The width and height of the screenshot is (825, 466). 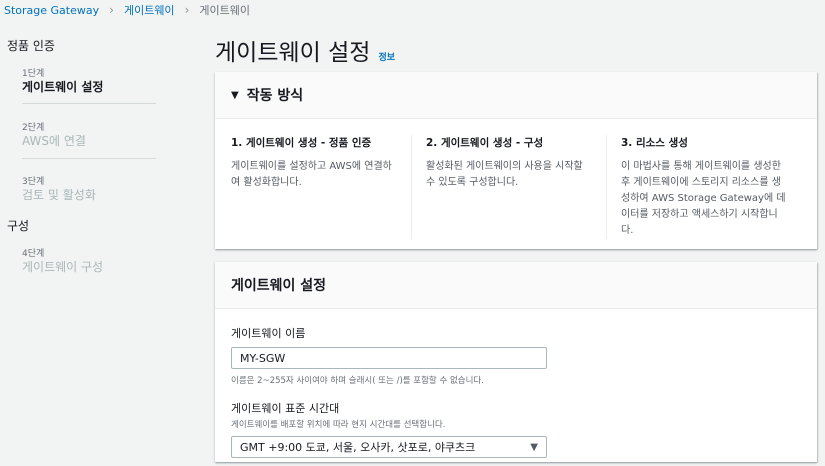 I want to click on info-link: 정보, so click(x=386, y=56).